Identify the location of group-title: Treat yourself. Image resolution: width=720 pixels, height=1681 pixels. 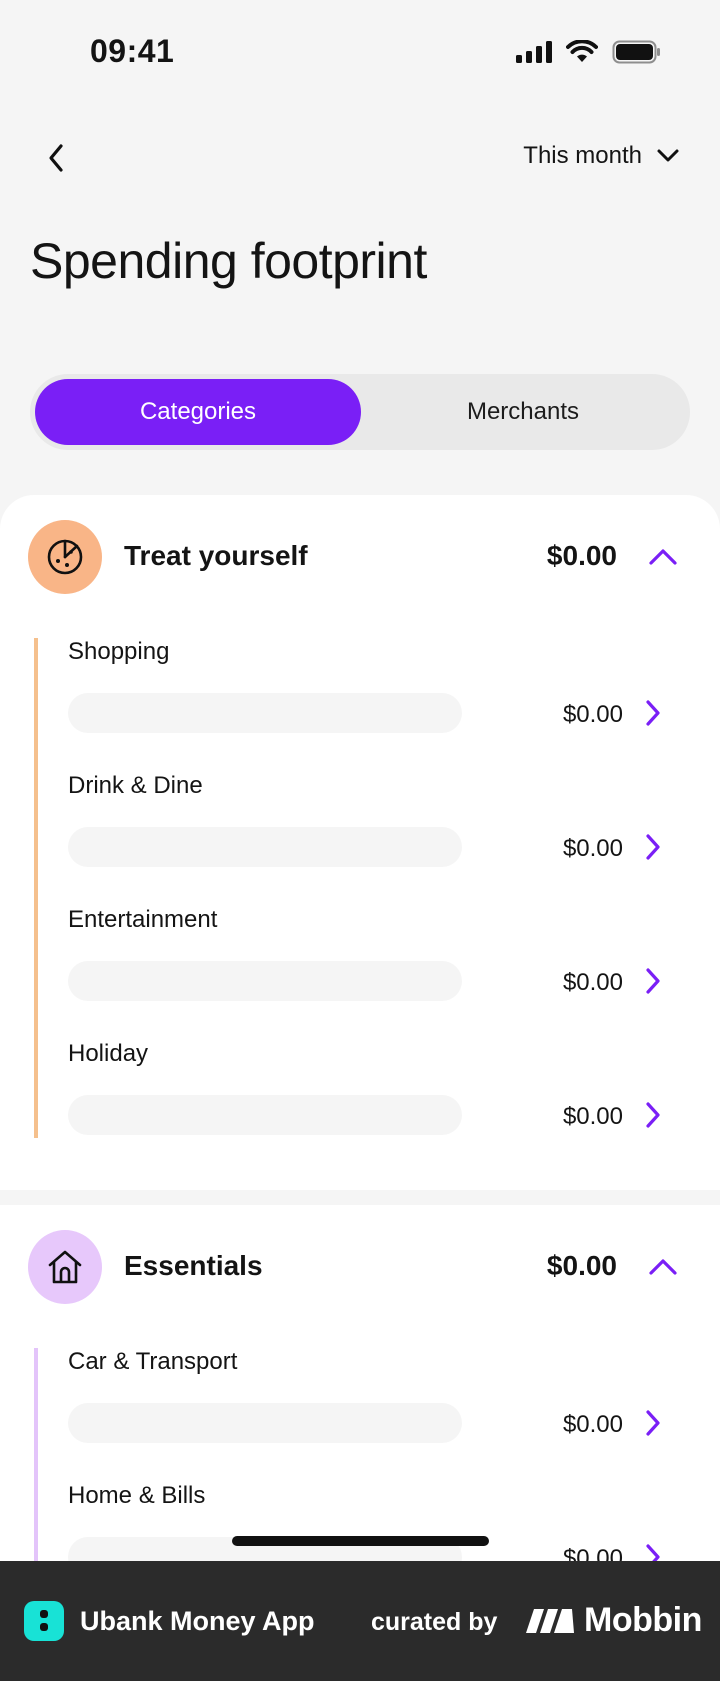
(216, 555).